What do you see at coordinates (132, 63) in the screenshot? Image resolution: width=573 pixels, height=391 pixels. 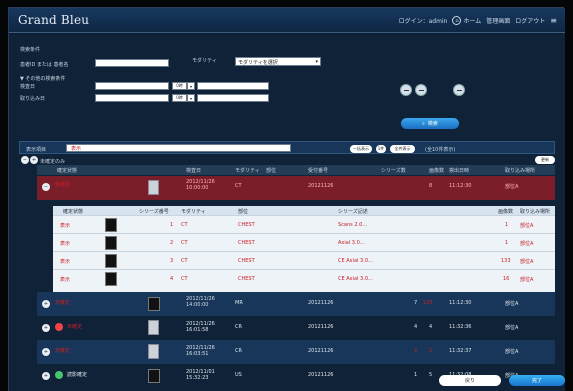 I see `patient-name-input` at bounding box center [132, 63].